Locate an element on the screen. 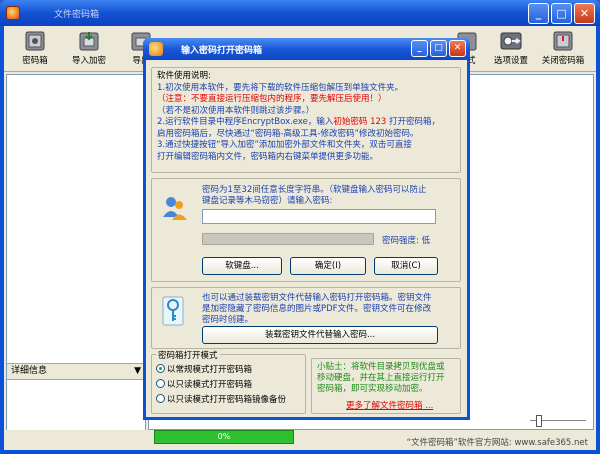  instructions-line: 1.初次使用本软件，要先将下载的软件压缩包解压到单独文件夹。 is located at coordinates (280, 87).